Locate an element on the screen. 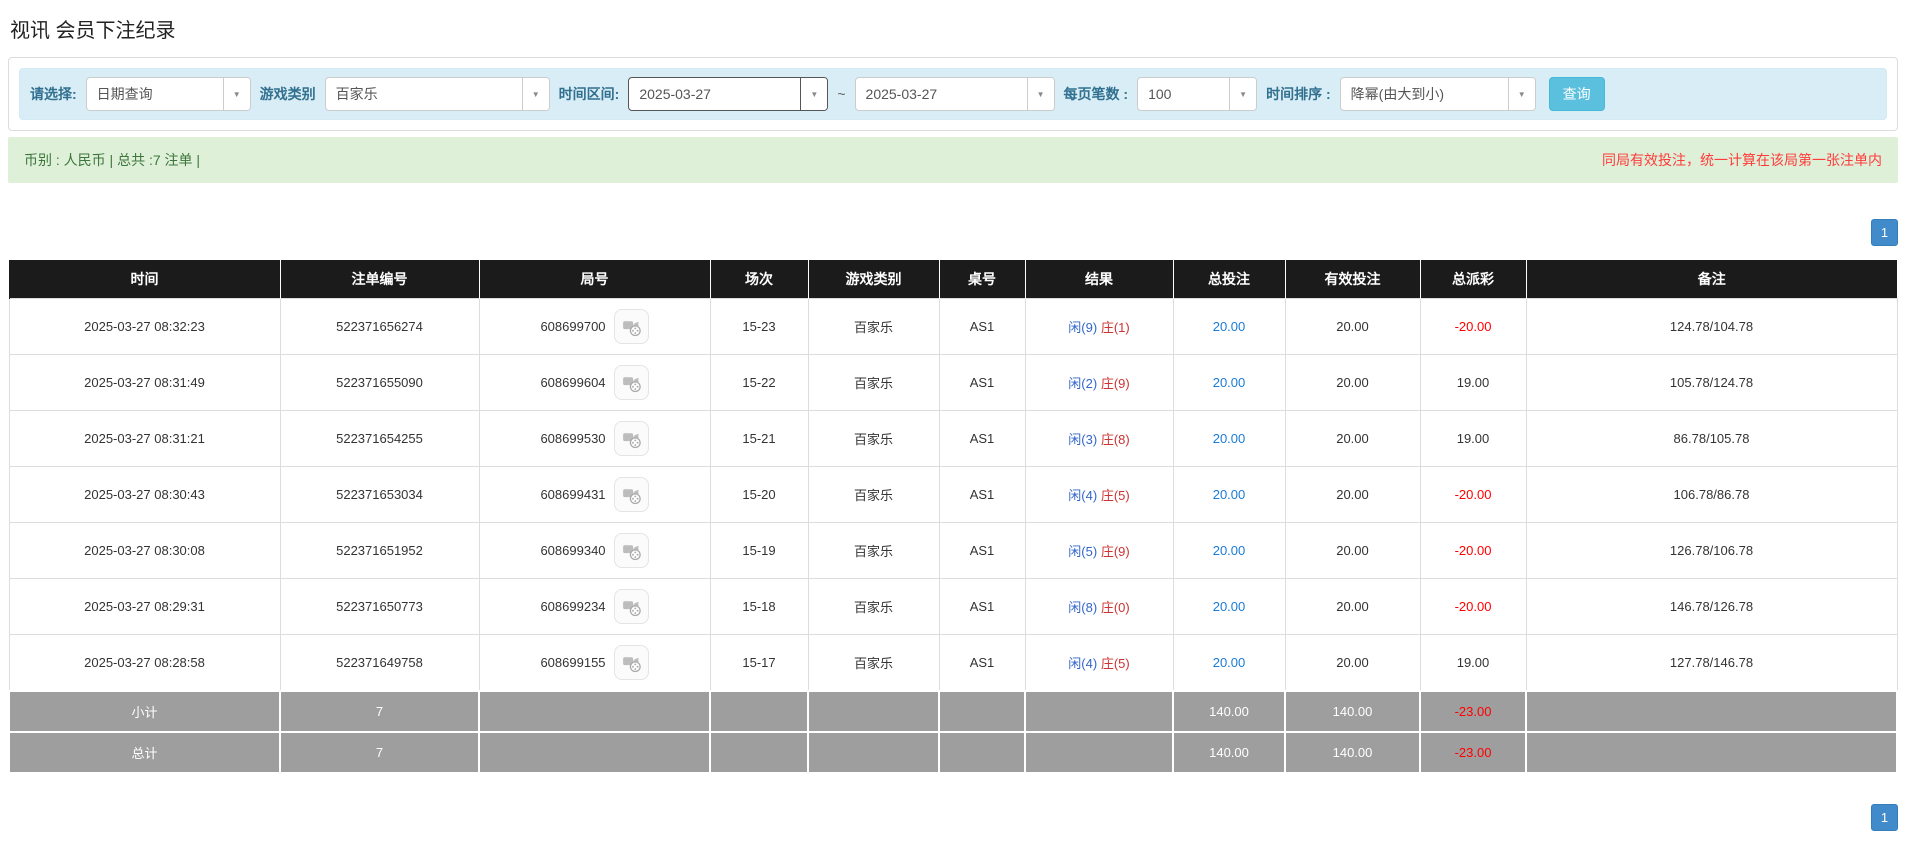  summary-payout: -23.00 is located at coordinates (1473, 711).